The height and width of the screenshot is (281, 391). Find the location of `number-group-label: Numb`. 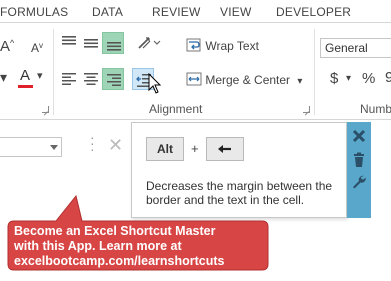

number-group-label: Numb is located at coordinates (375, 109).